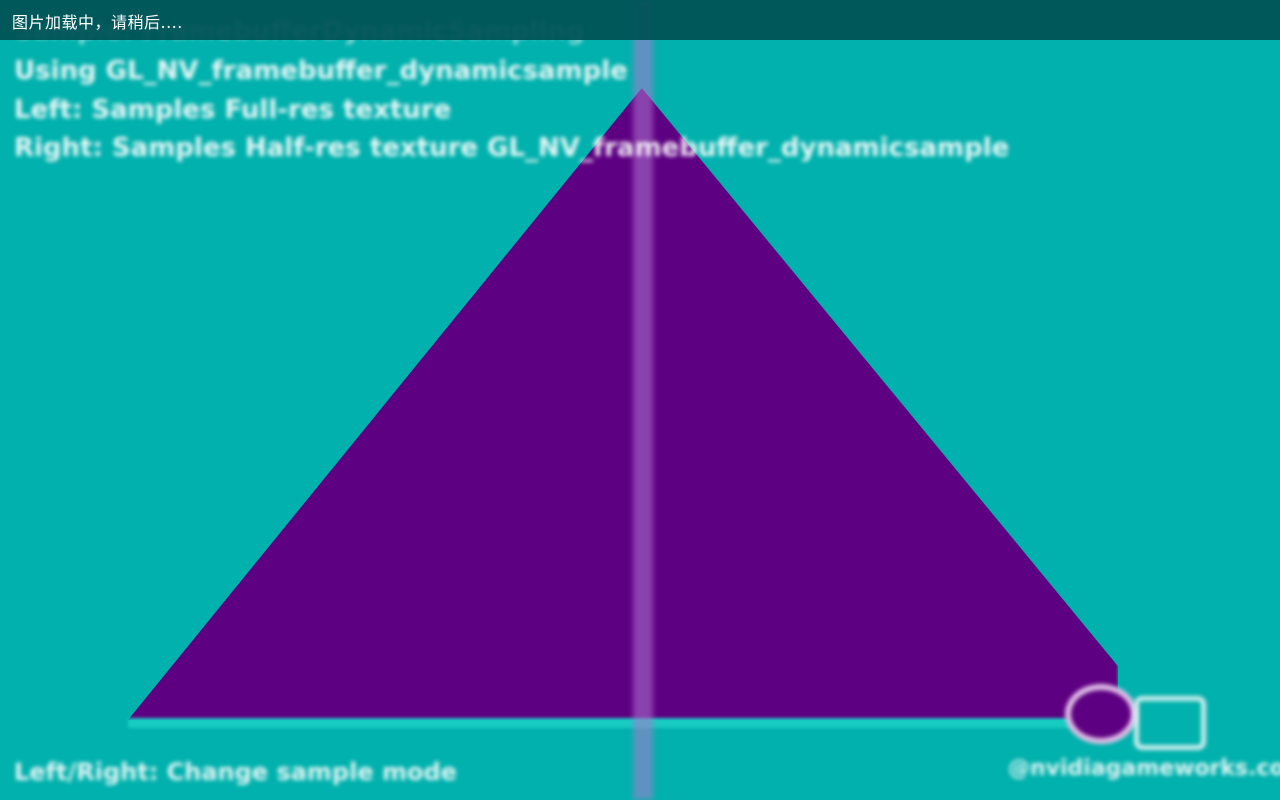  I want to click on camera-toggle-icon, so click(1101, 714).